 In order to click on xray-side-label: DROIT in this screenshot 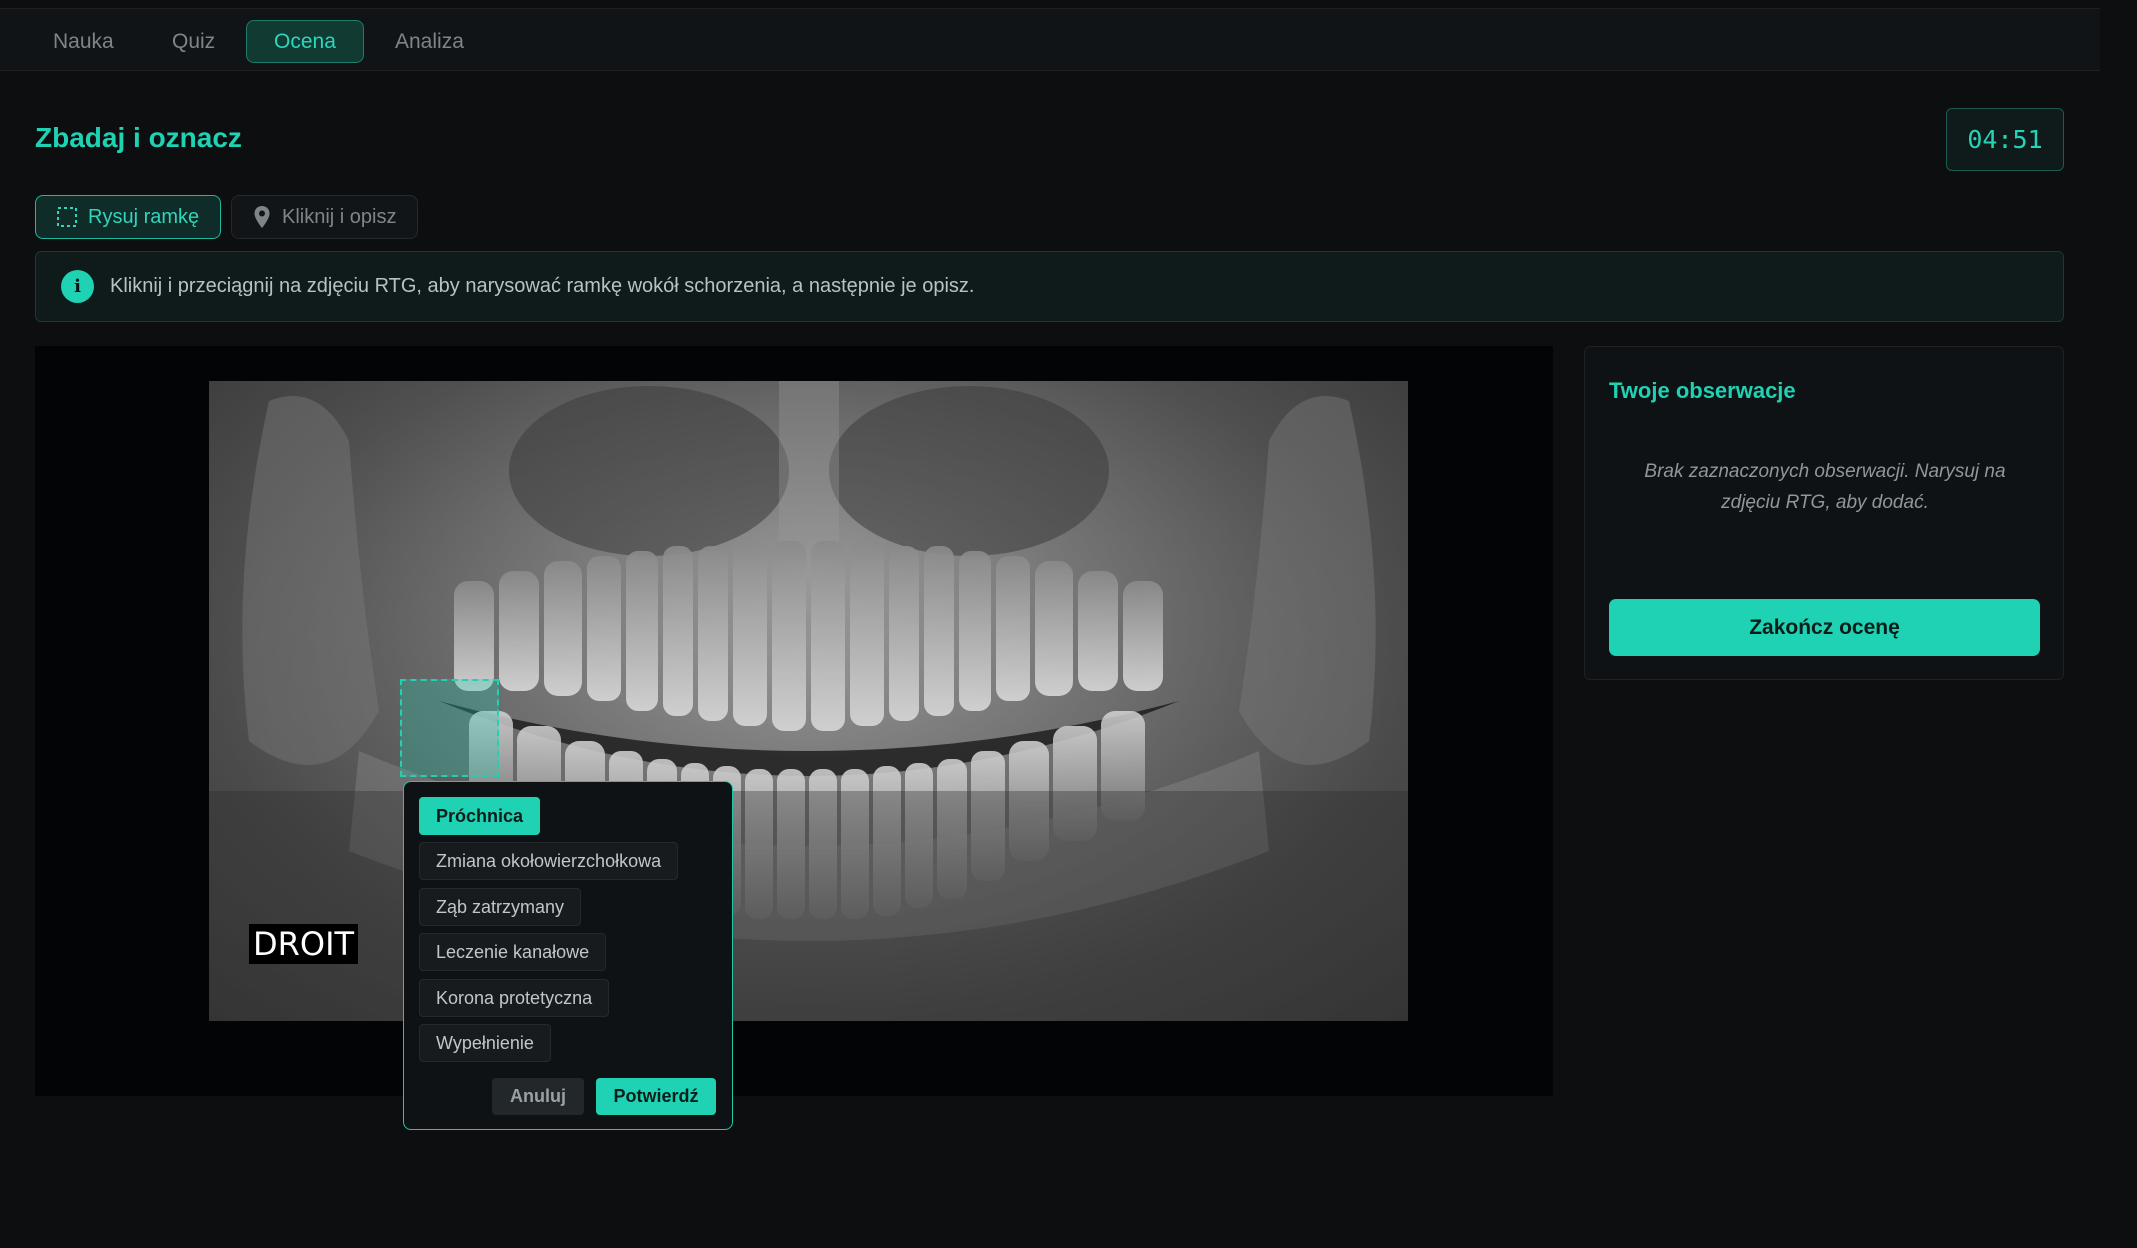, I will do `click(304, 944)`.